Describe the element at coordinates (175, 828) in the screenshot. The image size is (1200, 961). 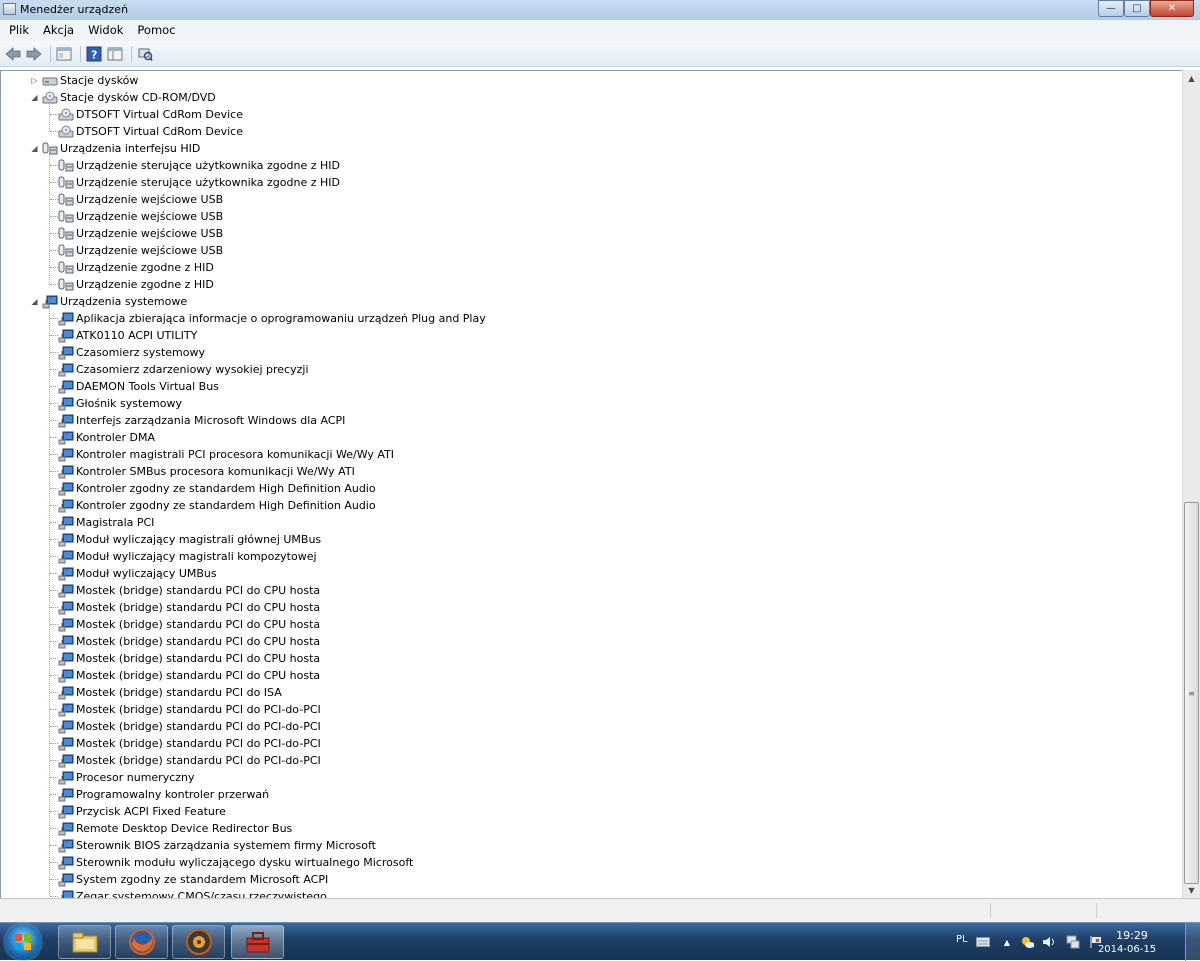
I see `tree-device-item: Remote Desktop Device Redirector Bus` at that location.